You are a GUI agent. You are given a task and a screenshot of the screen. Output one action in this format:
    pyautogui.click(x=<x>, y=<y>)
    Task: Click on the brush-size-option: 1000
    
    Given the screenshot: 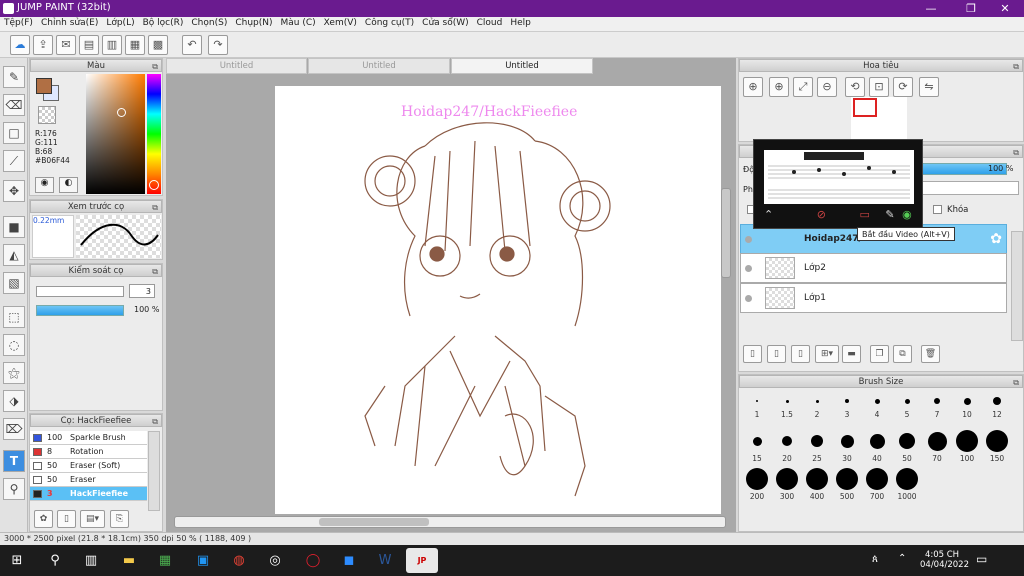 What is the action you would take?
    pyautogui.click(x=907, y=483)
    